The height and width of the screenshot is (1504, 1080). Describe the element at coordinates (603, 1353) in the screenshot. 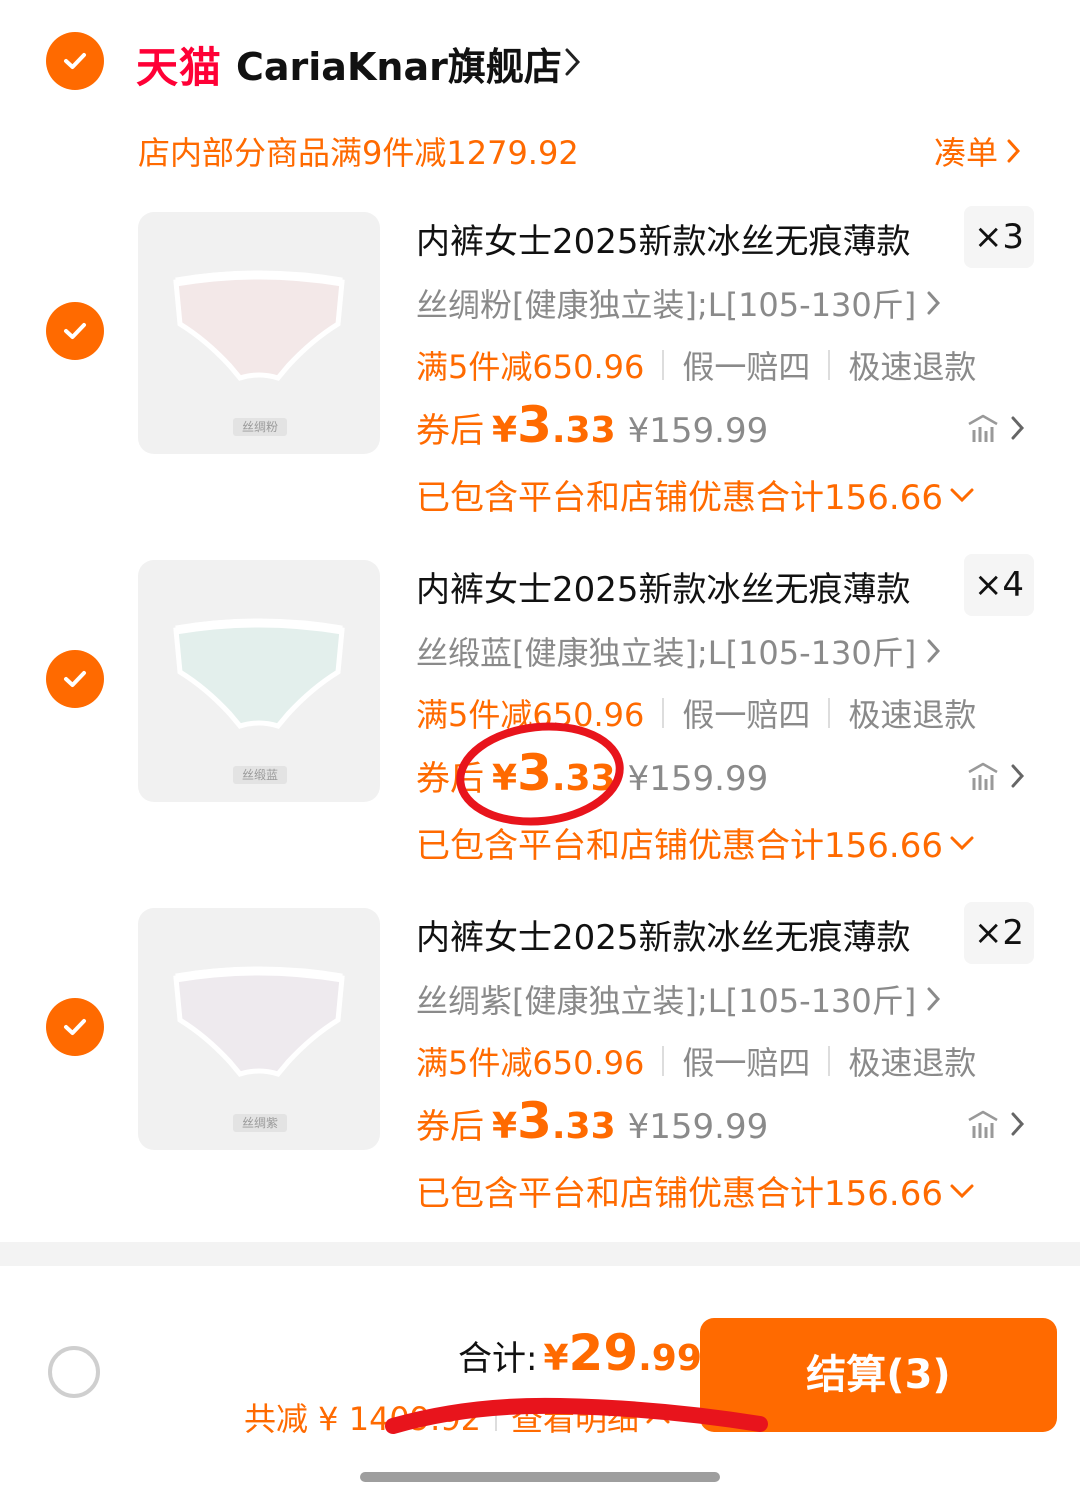

I see `total-integer: 29` at that location.